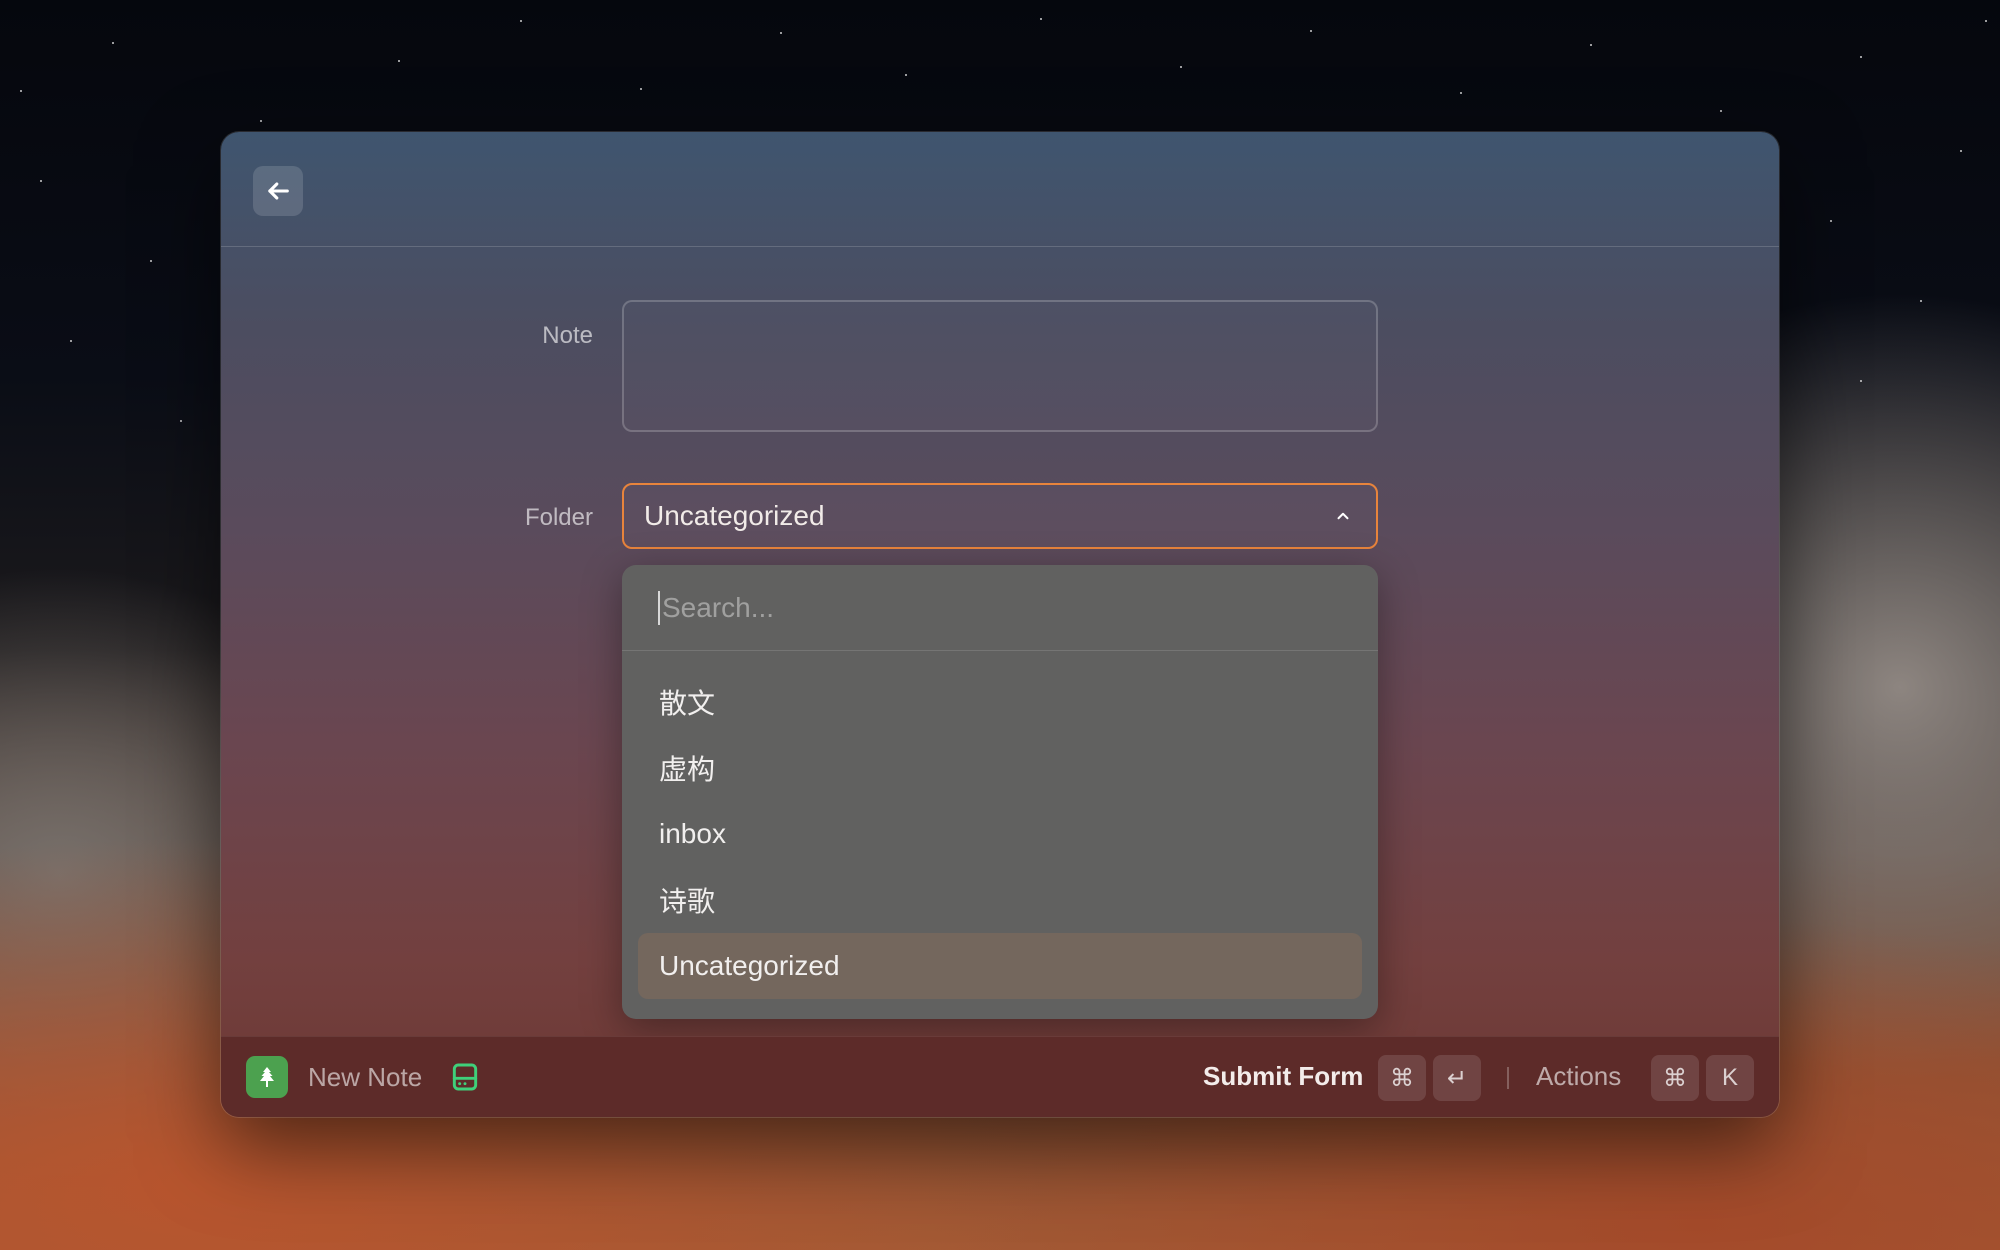 This screenshot has height=1250, width=2000. What do you see at coordinates (734, 515) in the screenshot?
I see `folder-selected-value: Uncategorized` at bounding box center [734, 515].